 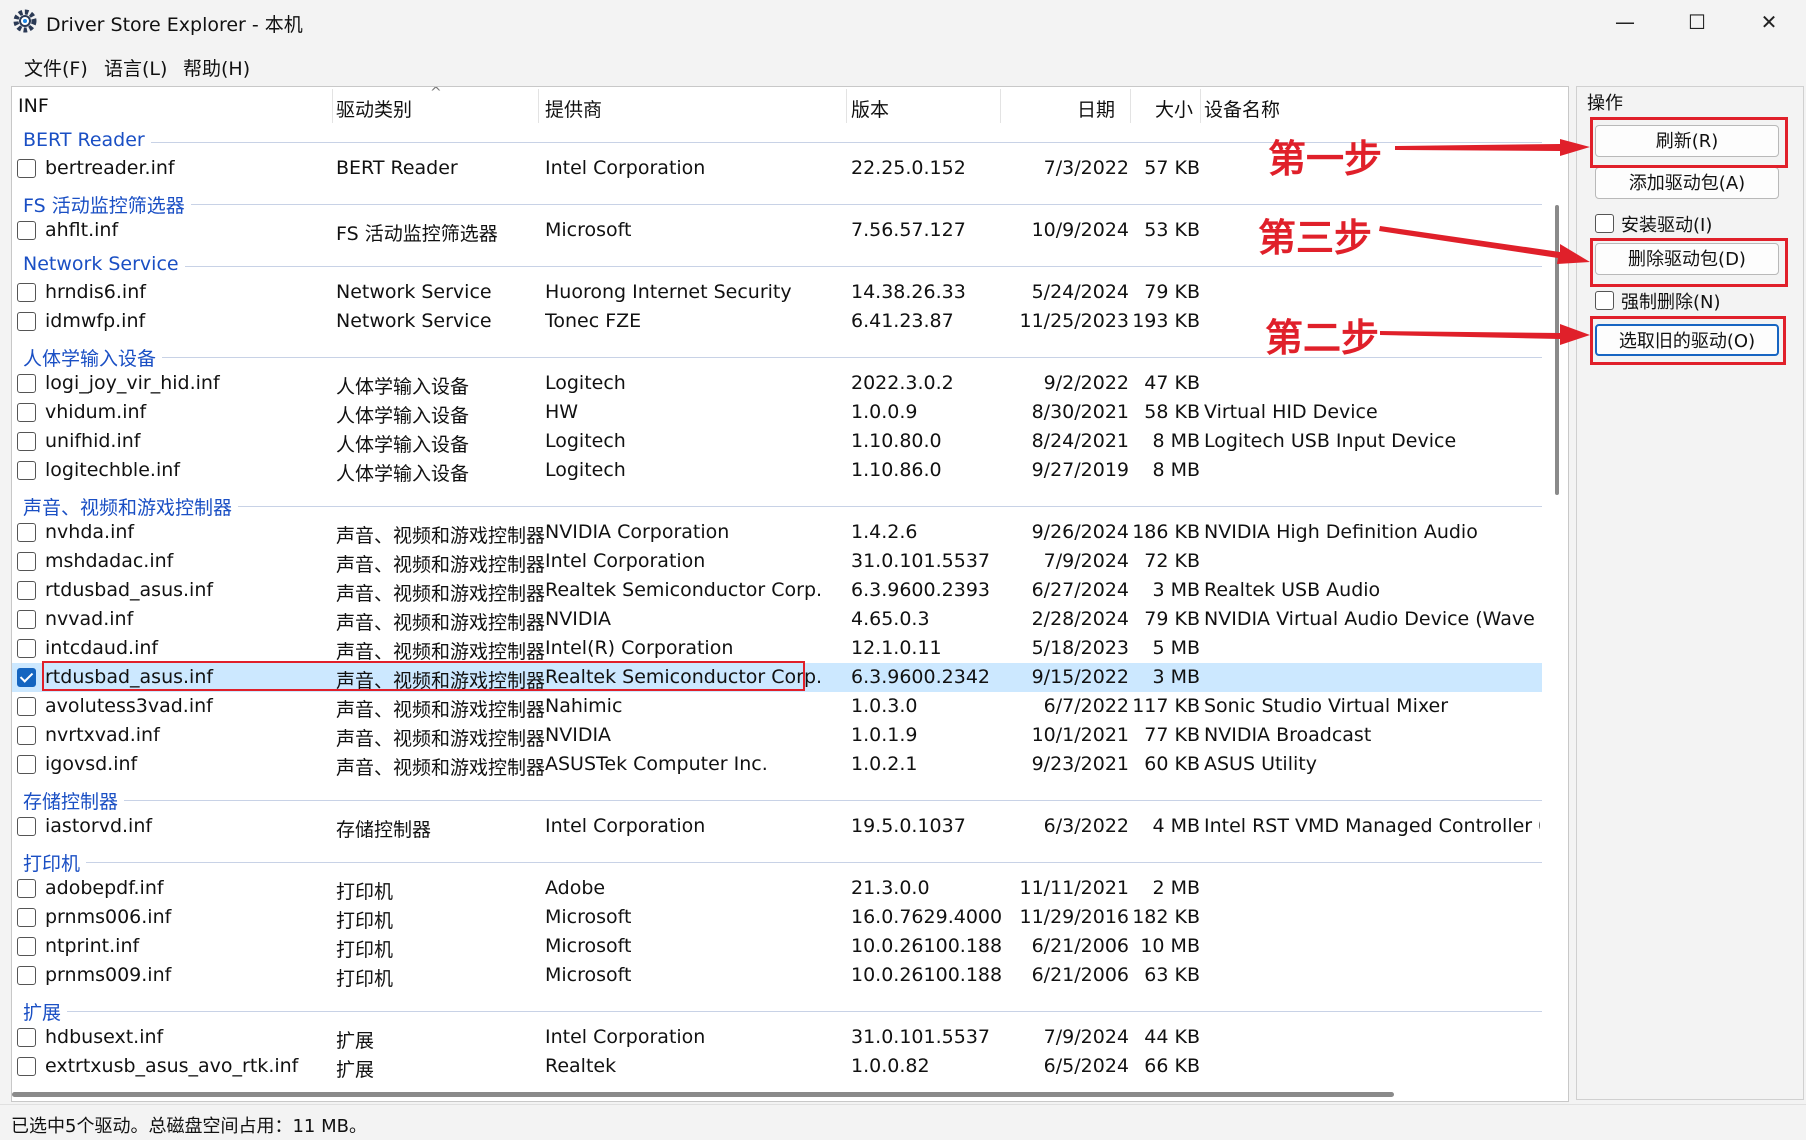 What do you see at coordinates (104, 888) in the screenshot?
I see `cell-inf: adobepdf.inf` at bounding box center [104, 888].